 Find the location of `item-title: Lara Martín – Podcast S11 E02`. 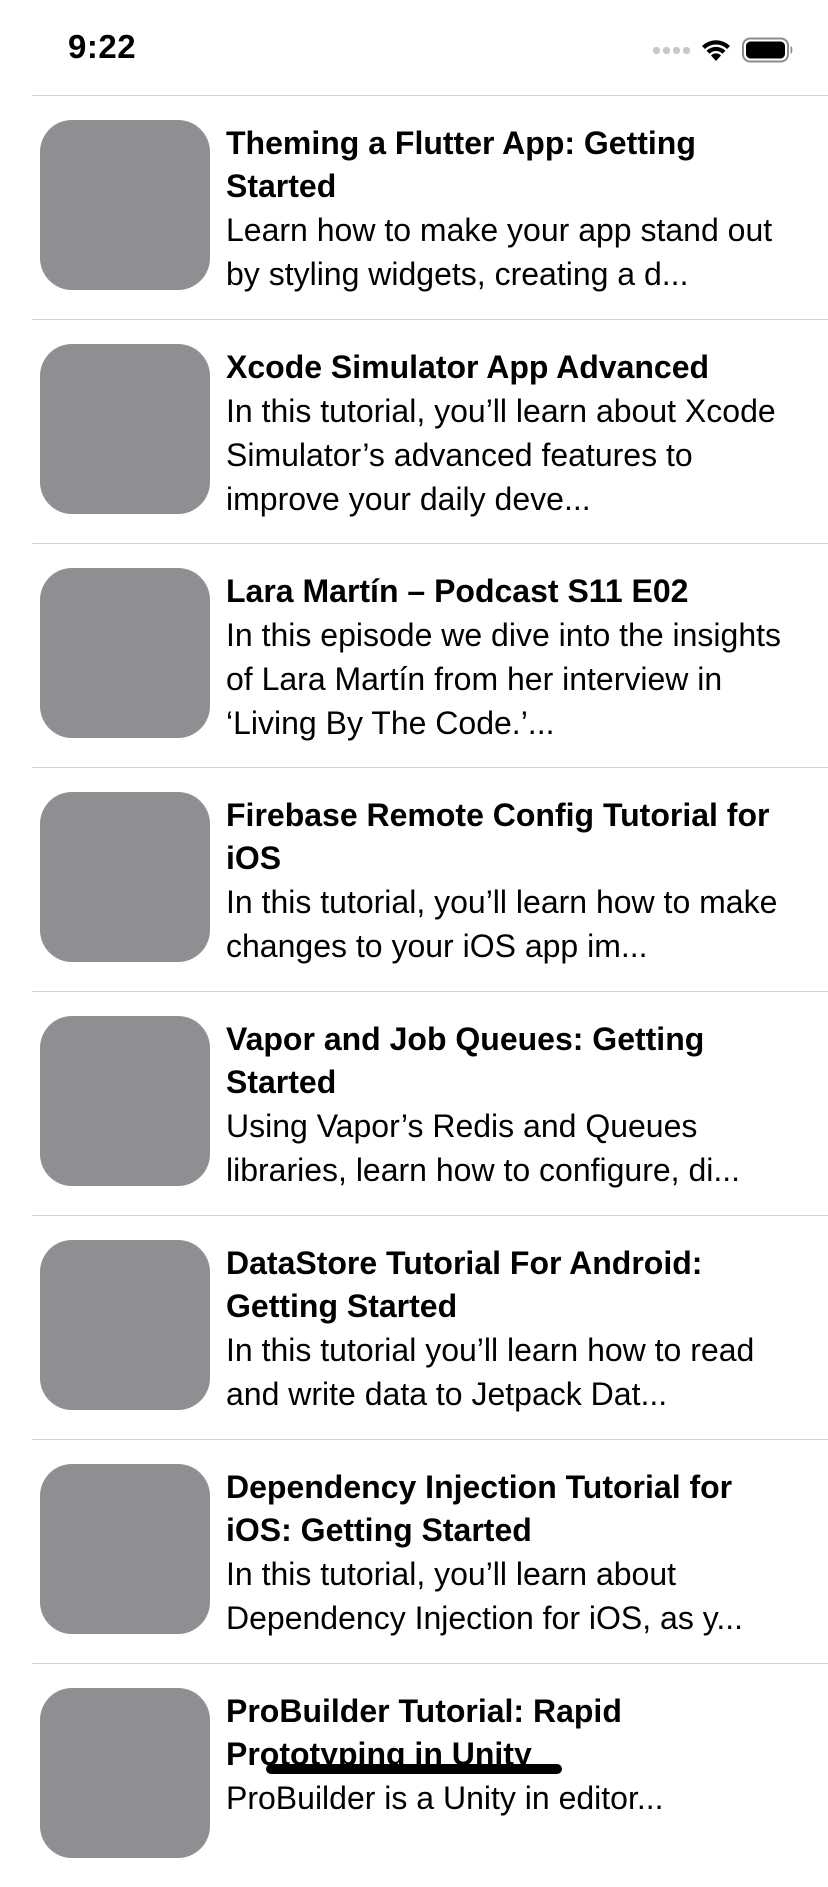

item-title: Lara Martín – Podcast S11 E02 is located at coordinates (457, 591).